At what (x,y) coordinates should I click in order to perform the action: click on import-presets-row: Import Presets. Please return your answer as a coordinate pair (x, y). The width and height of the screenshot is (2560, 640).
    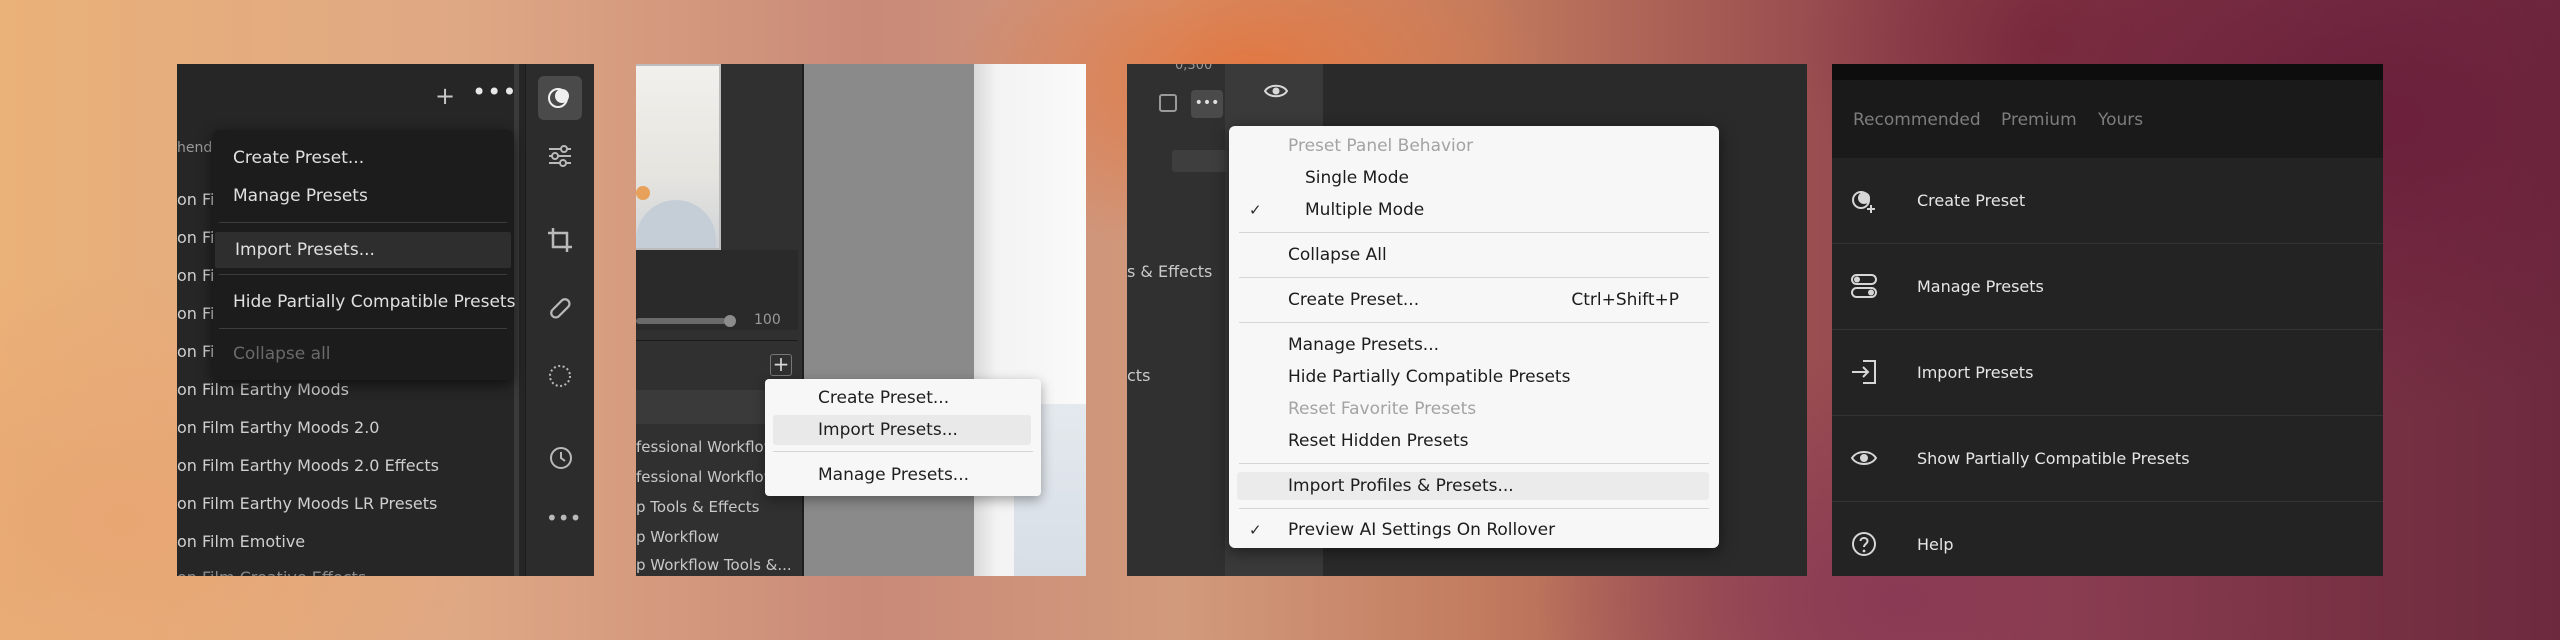
    Looking at the image, I should click on (2107, 373).